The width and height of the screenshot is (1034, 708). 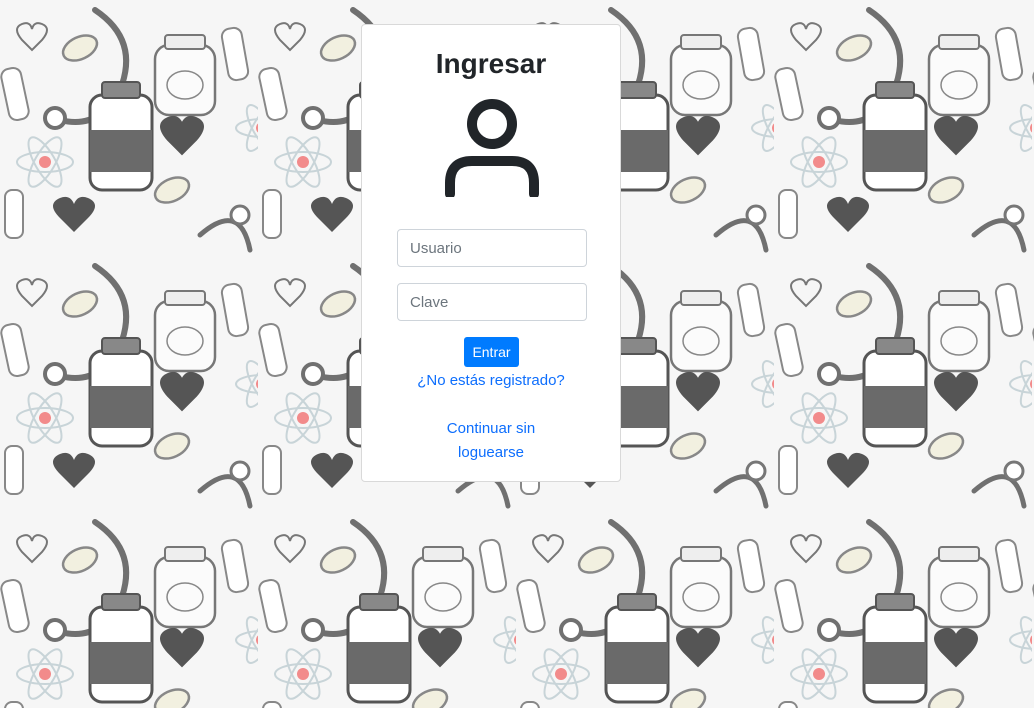 I want to click on username-input, so click(x=492, y=248).